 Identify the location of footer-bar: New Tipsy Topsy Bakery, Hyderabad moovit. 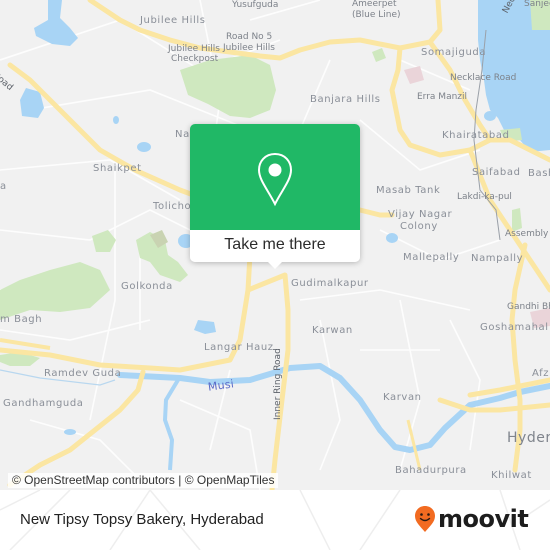
(275, 520).